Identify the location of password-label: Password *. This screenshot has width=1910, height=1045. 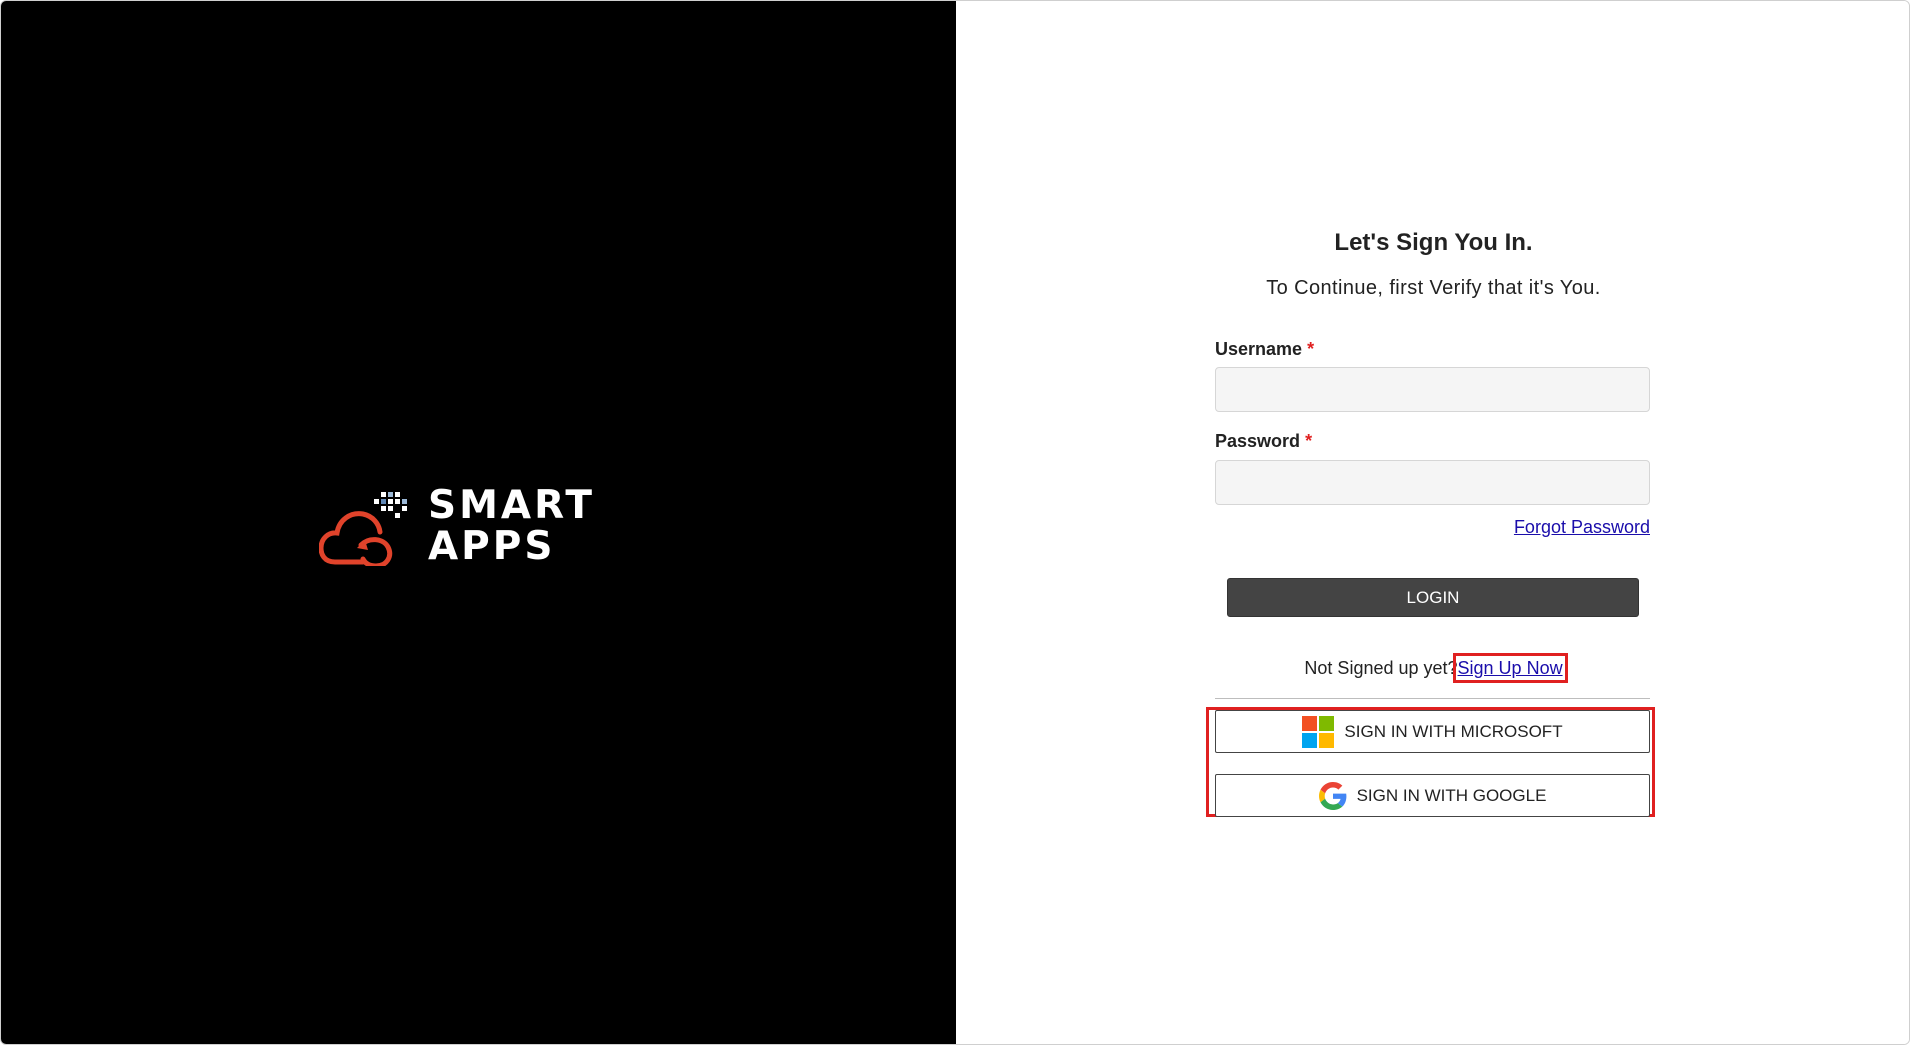
(1263, 441).